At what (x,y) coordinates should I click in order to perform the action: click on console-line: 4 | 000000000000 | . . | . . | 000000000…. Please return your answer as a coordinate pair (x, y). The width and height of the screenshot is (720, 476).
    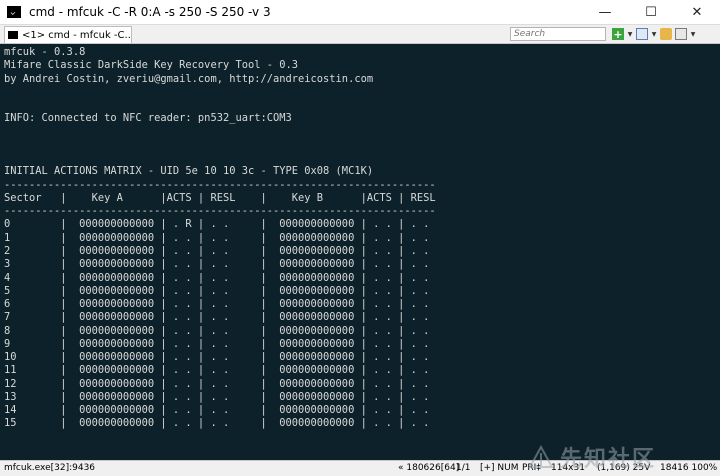
    Looking at the image, I should click on (217, 277).